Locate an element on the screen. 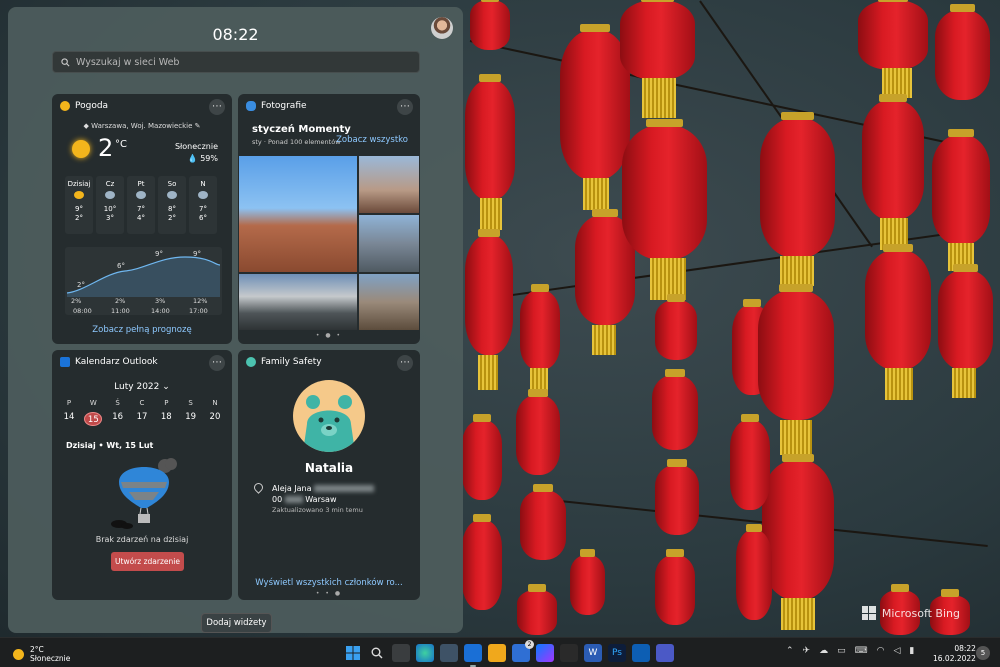 Image resolution: width=1000 pixels, height=667 pixels. weather-condition: Słonecznie is located at coordinates (196, 146).